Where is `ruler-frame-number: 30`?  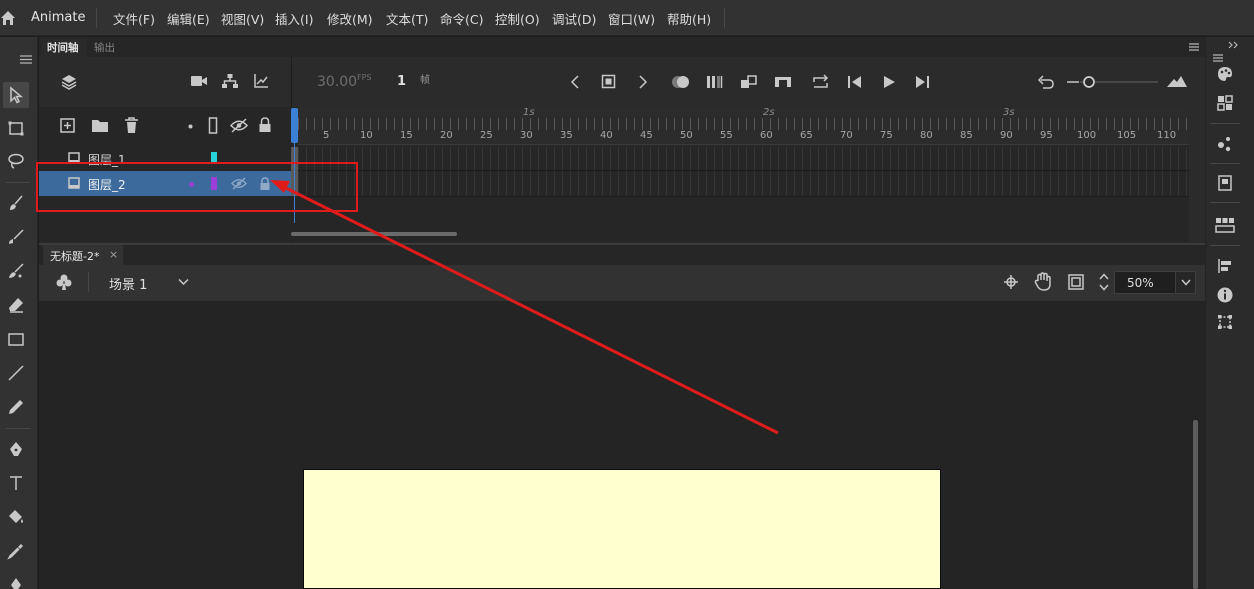 ruler-frame-number: 30 is located at coordinates (526, 135).